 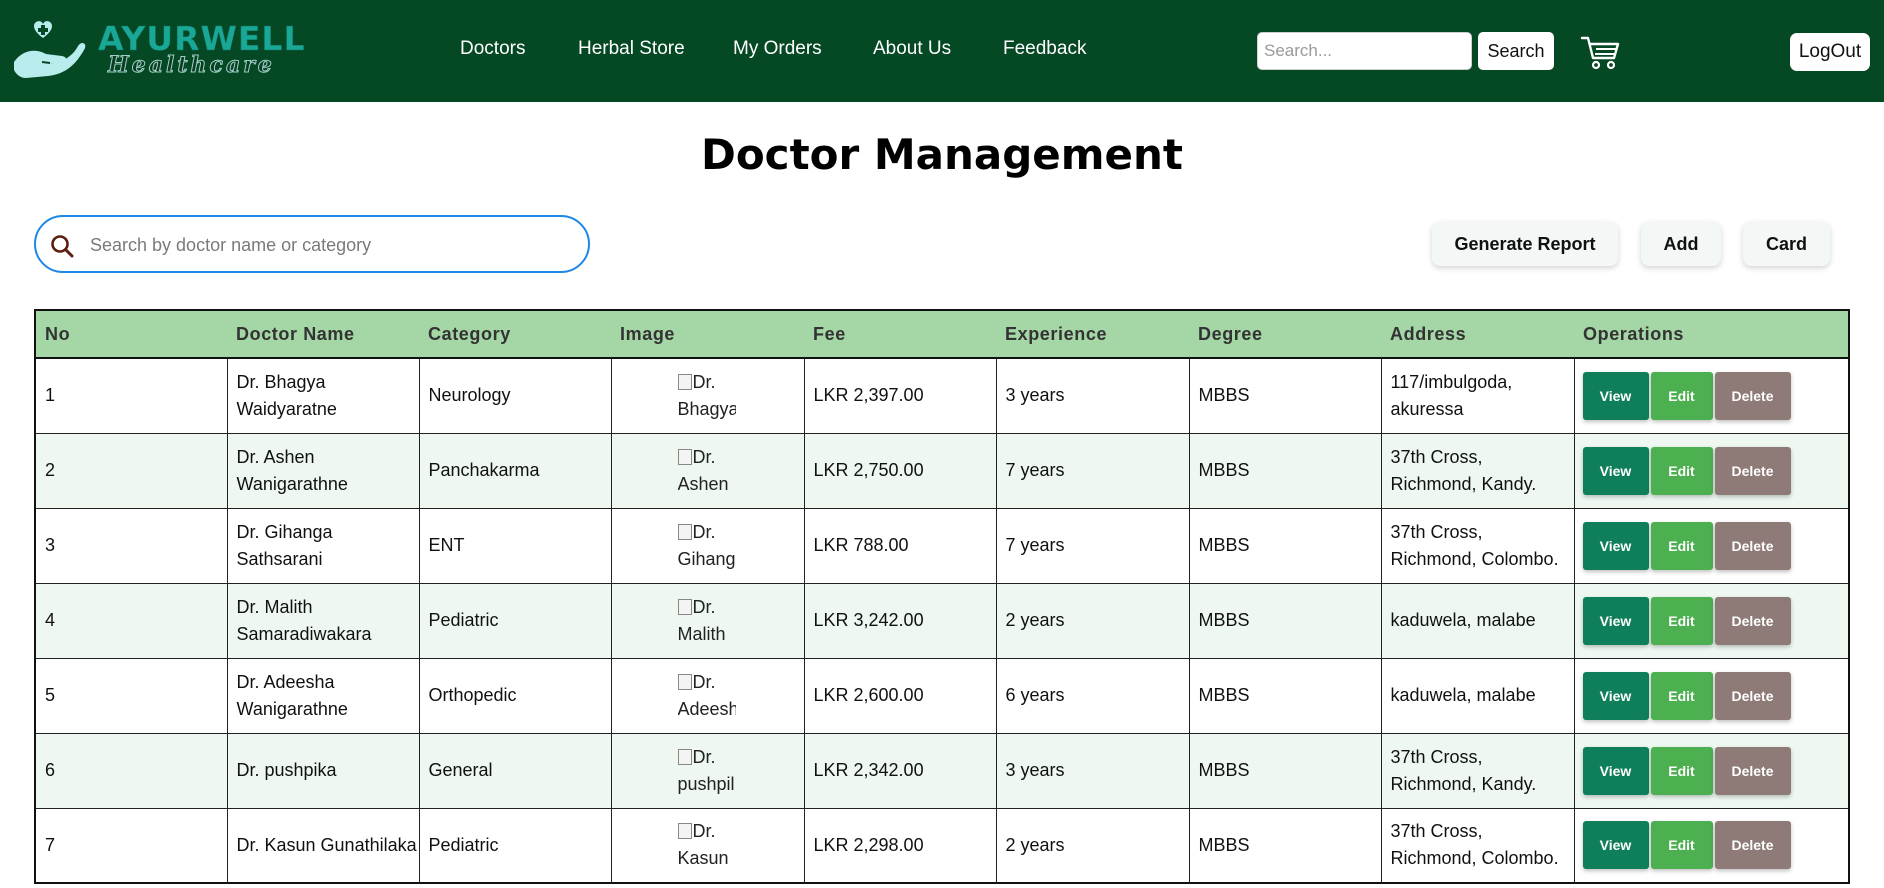 I want to click on doctor-search-box, so click(x=312, y=244).